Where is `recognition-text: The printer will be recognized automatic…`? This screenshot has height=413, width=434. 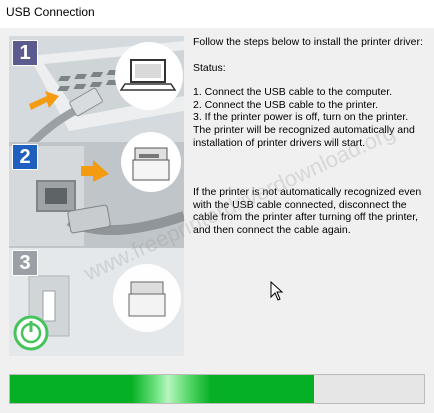
recognition-text: The printer will be recognized automatic… is located at coordinates (304, 136).